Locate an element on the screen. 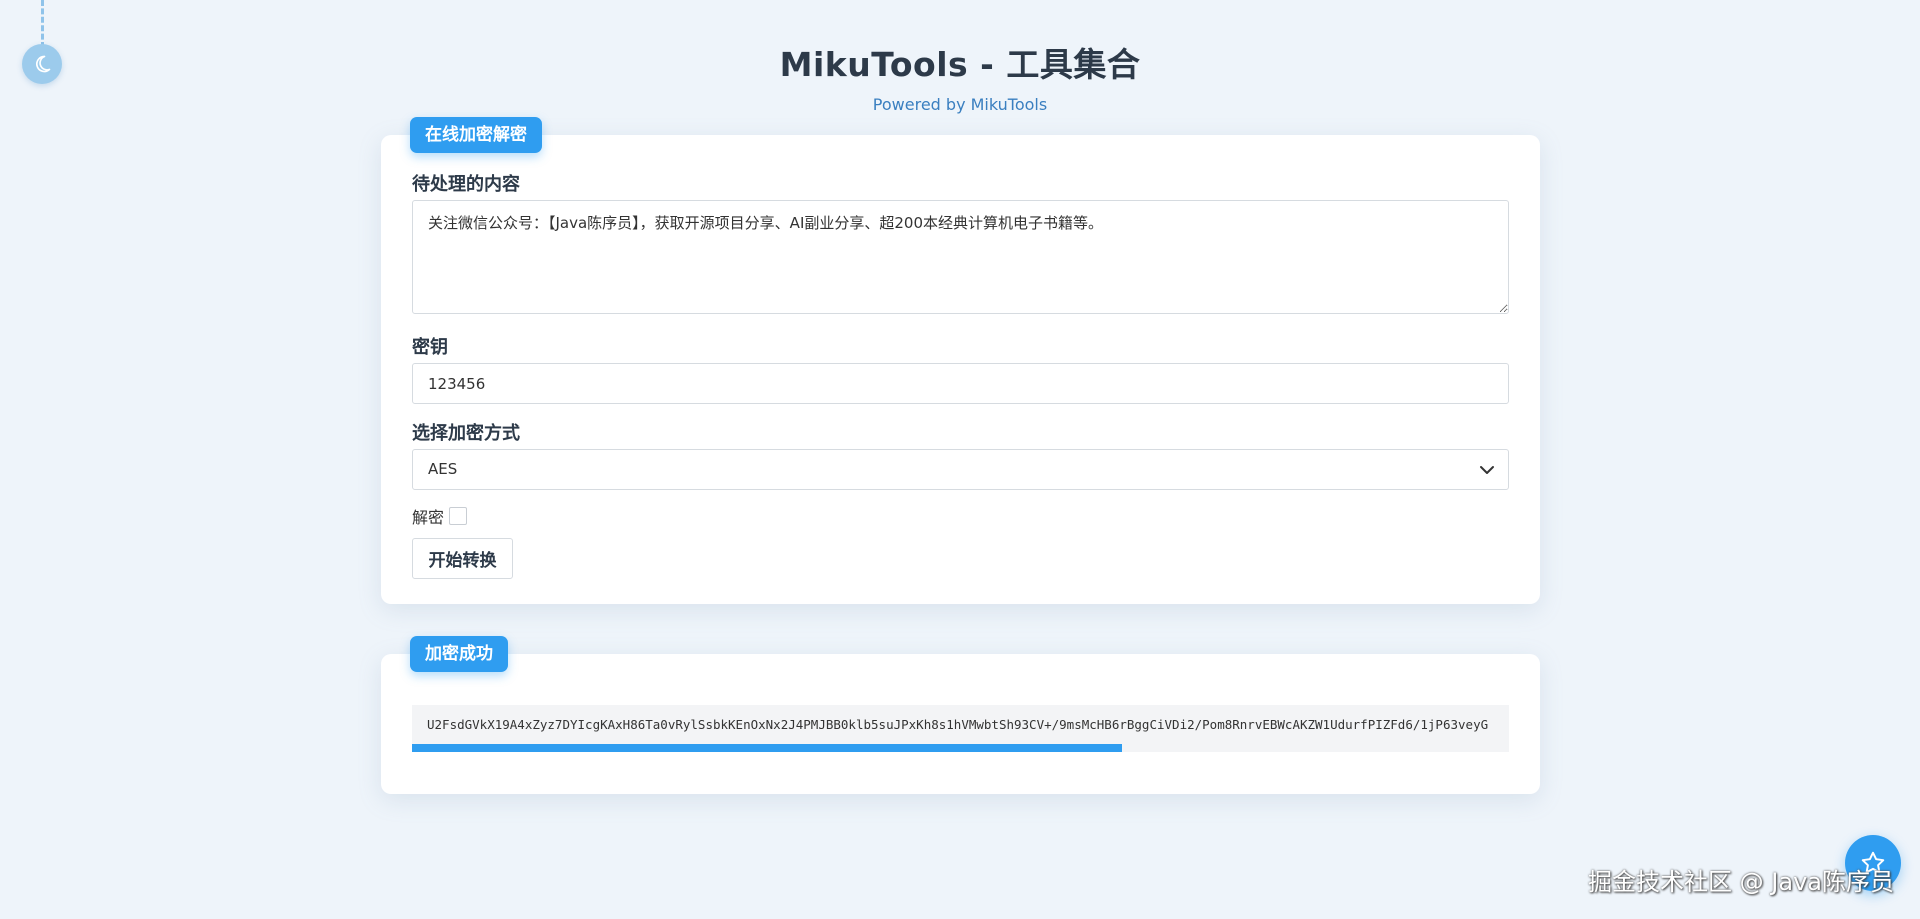 This screenshot has width=1920, height=919. card-tag-result: 加密成功 is located at coordinates (459, 654).